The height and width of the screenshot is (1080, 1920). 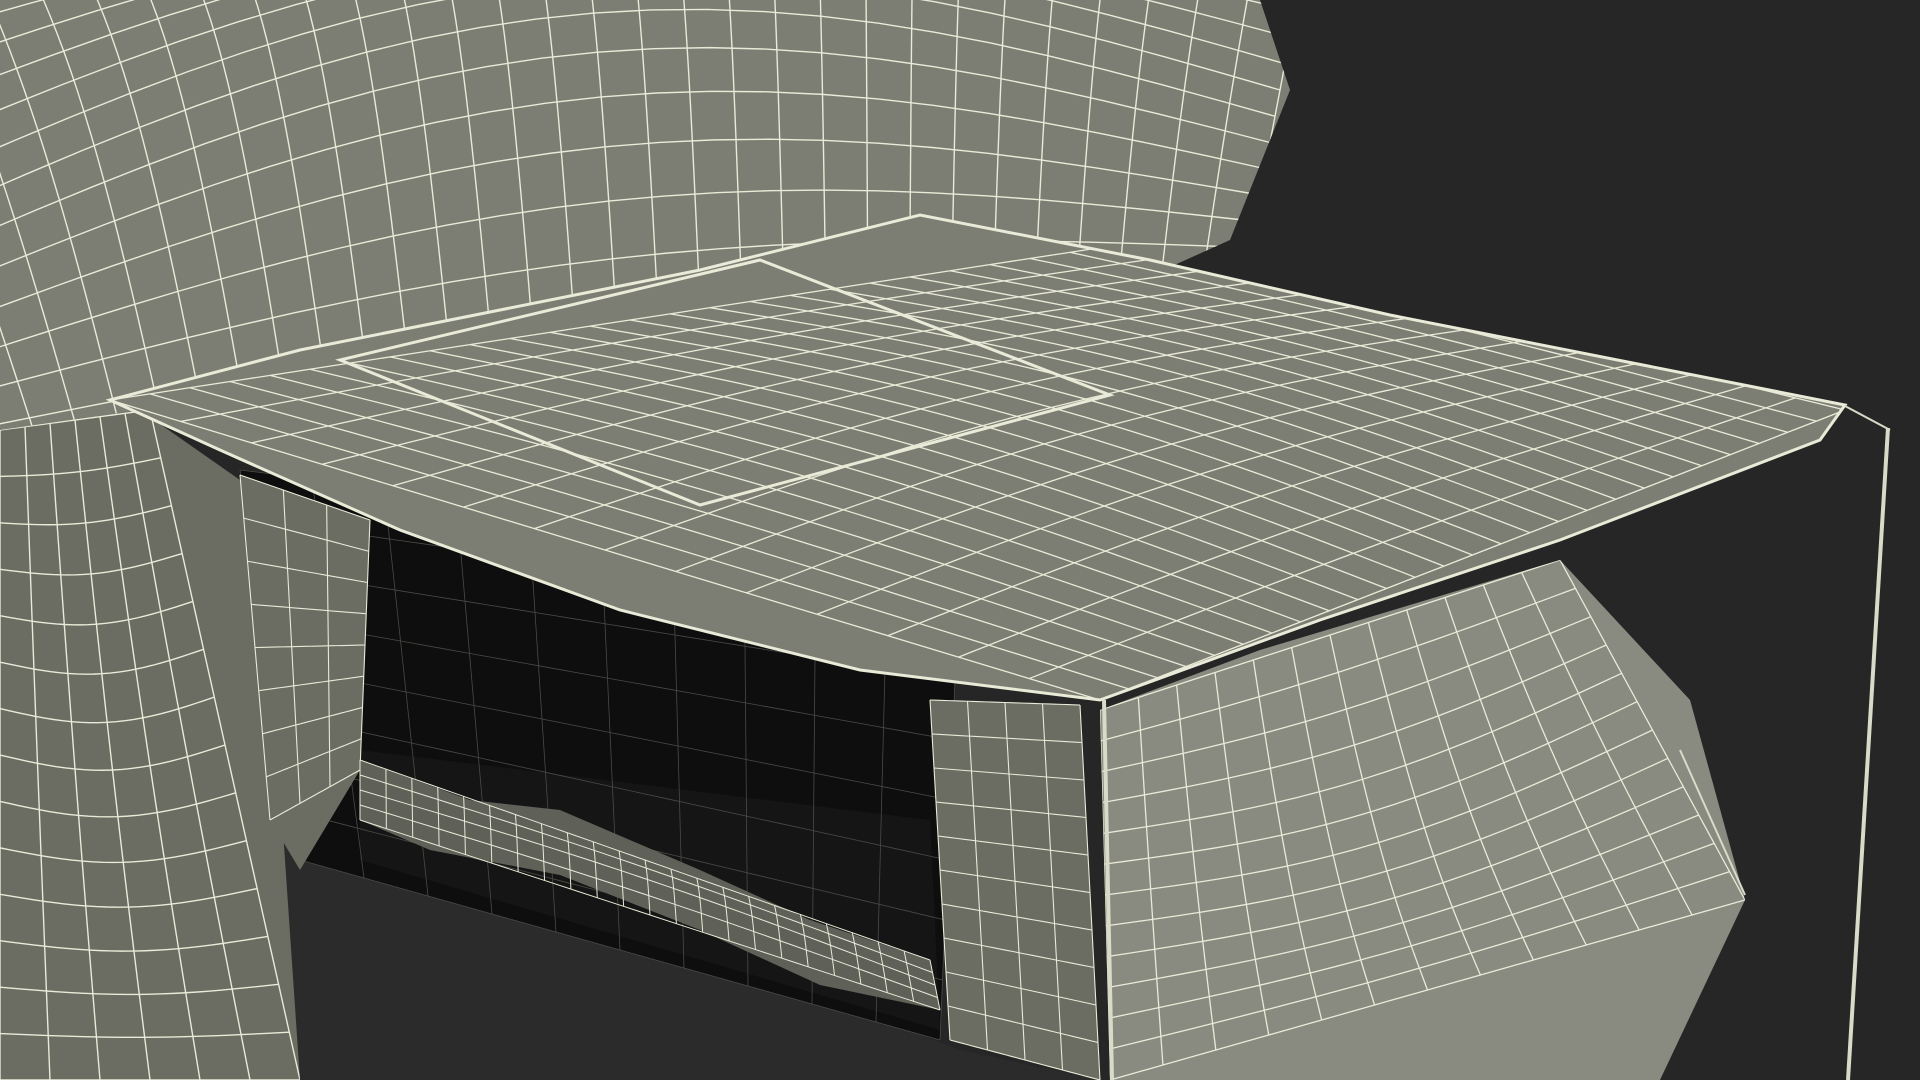 What do you see at coordinates (1867, 418) in the screenshot?
I see `guy-line` at bounding box center [1867, 418].